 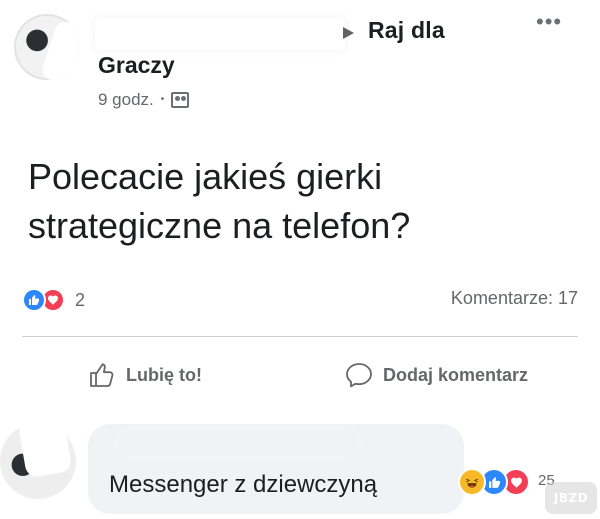 I want to click on comment-button: Dodaj komentarz, so click(x=436, y=375).